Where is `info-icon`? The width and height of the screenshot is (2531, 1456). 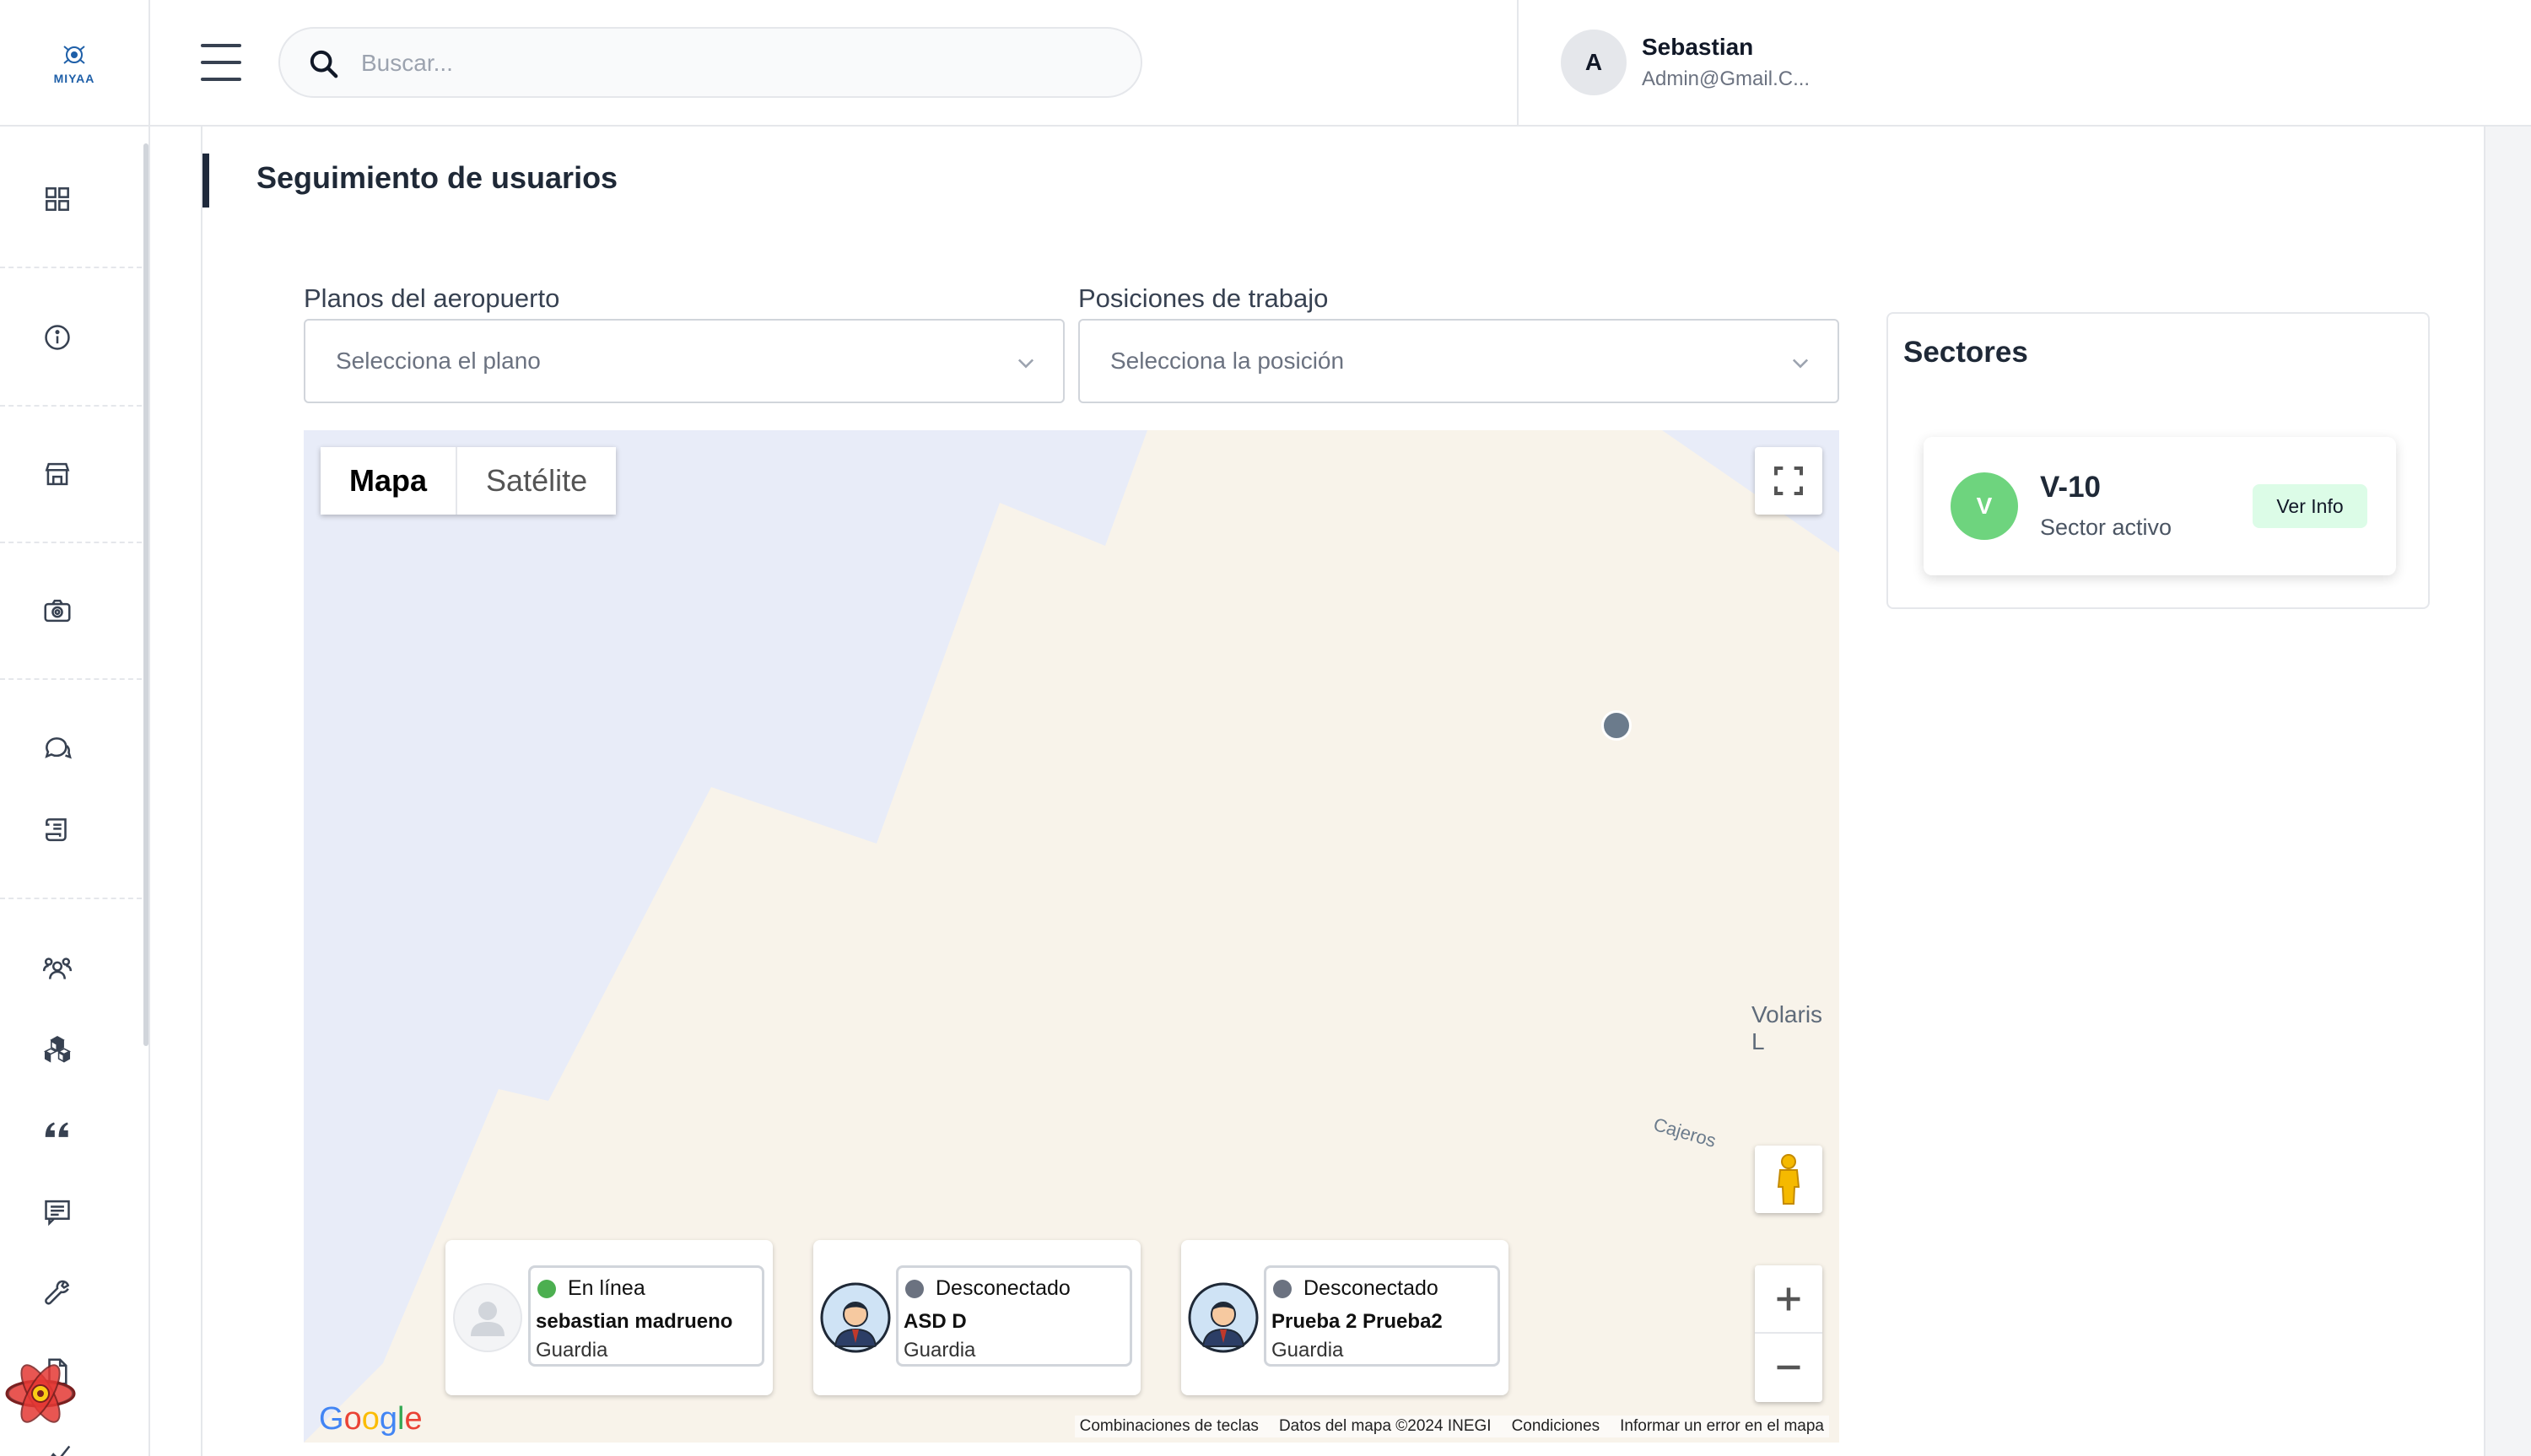 info-icon is located at coordinates (57, 337).